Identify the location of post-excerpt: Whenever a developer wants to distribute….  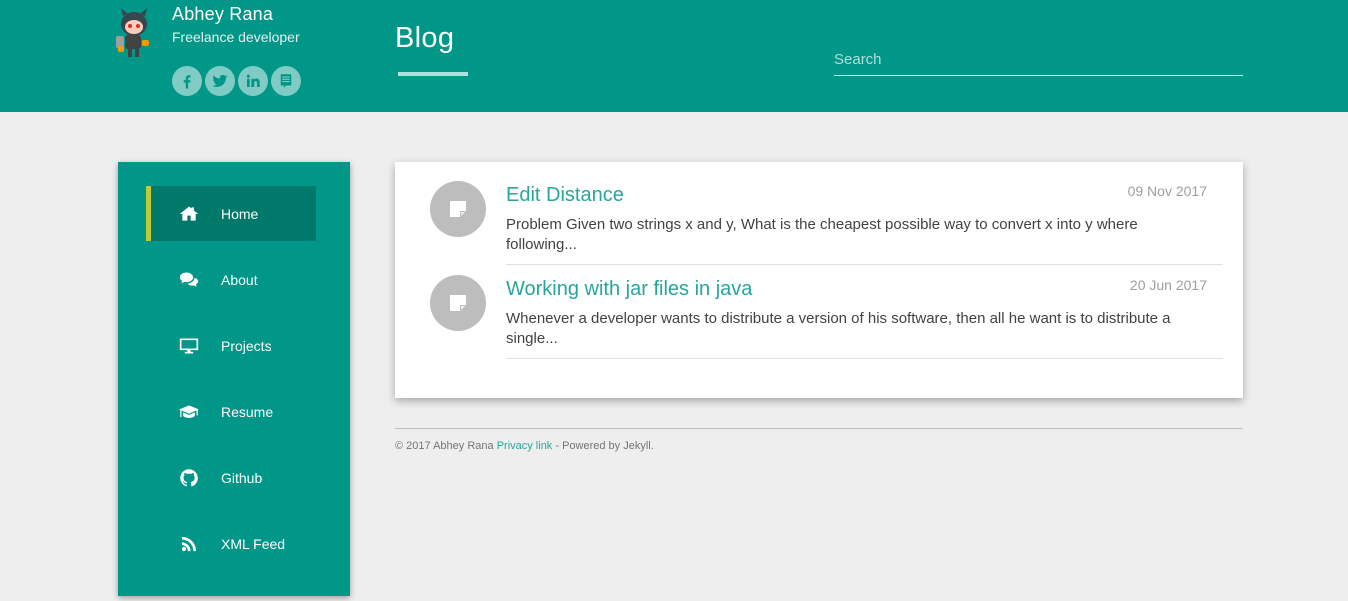
(838, 328).